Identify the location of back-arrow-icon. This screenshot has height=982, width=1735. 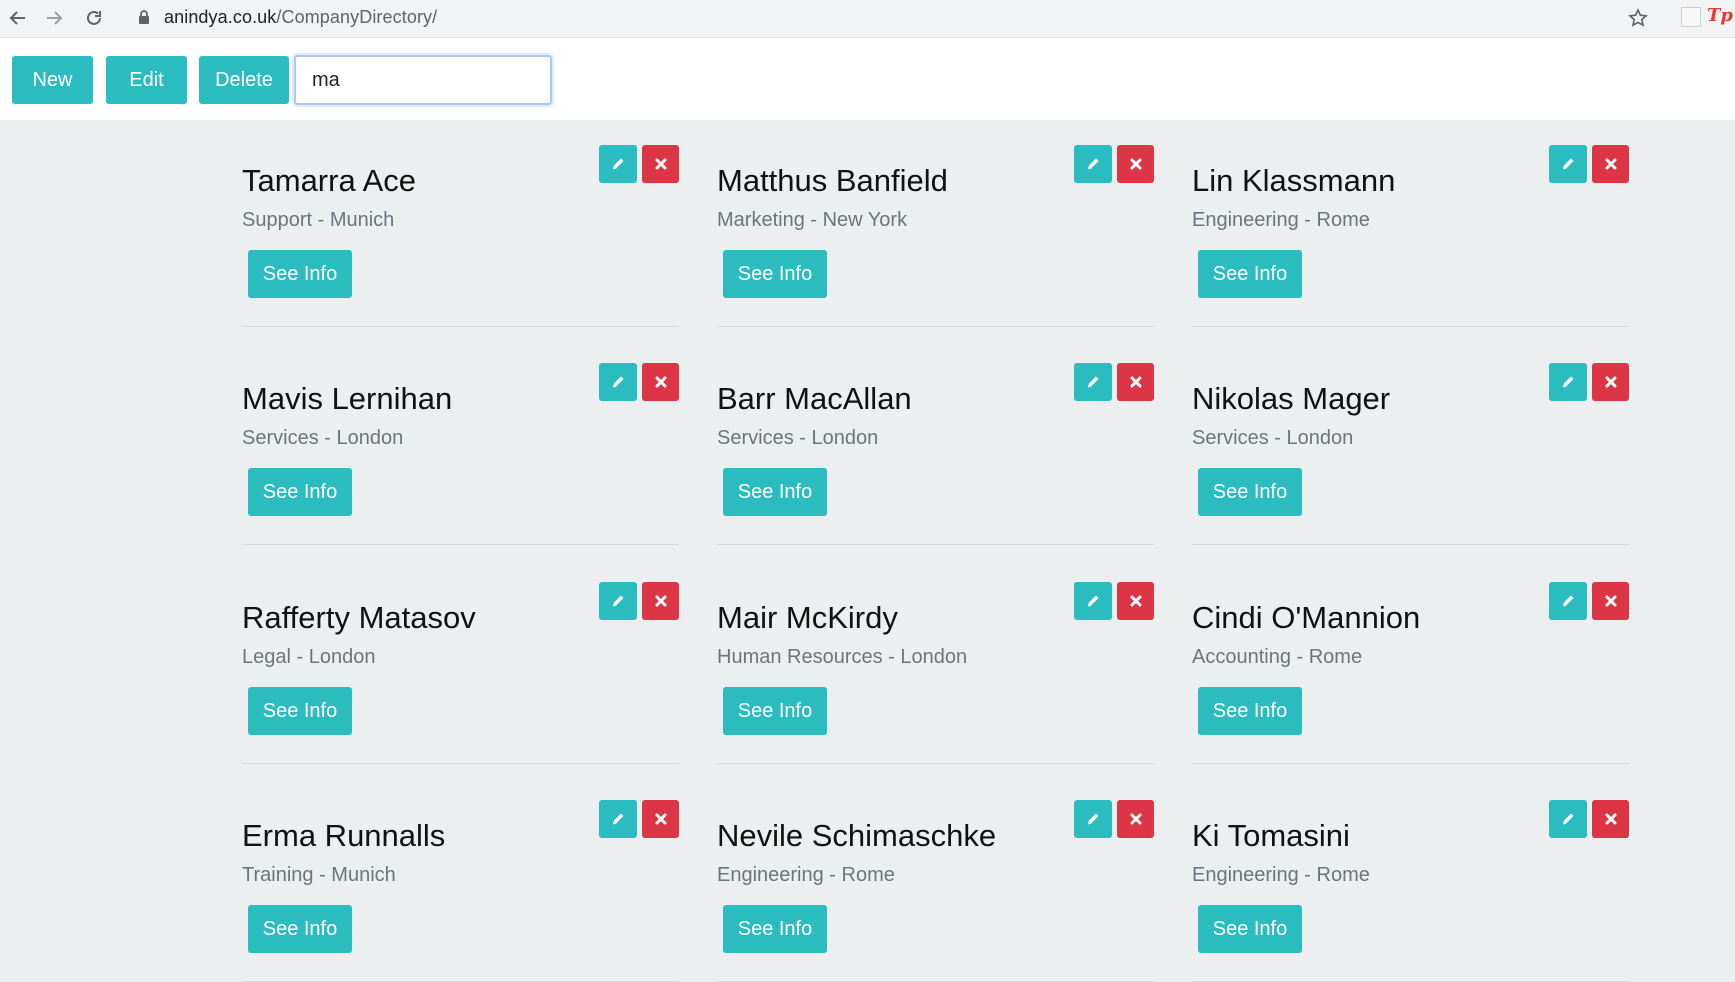
(18, 18).